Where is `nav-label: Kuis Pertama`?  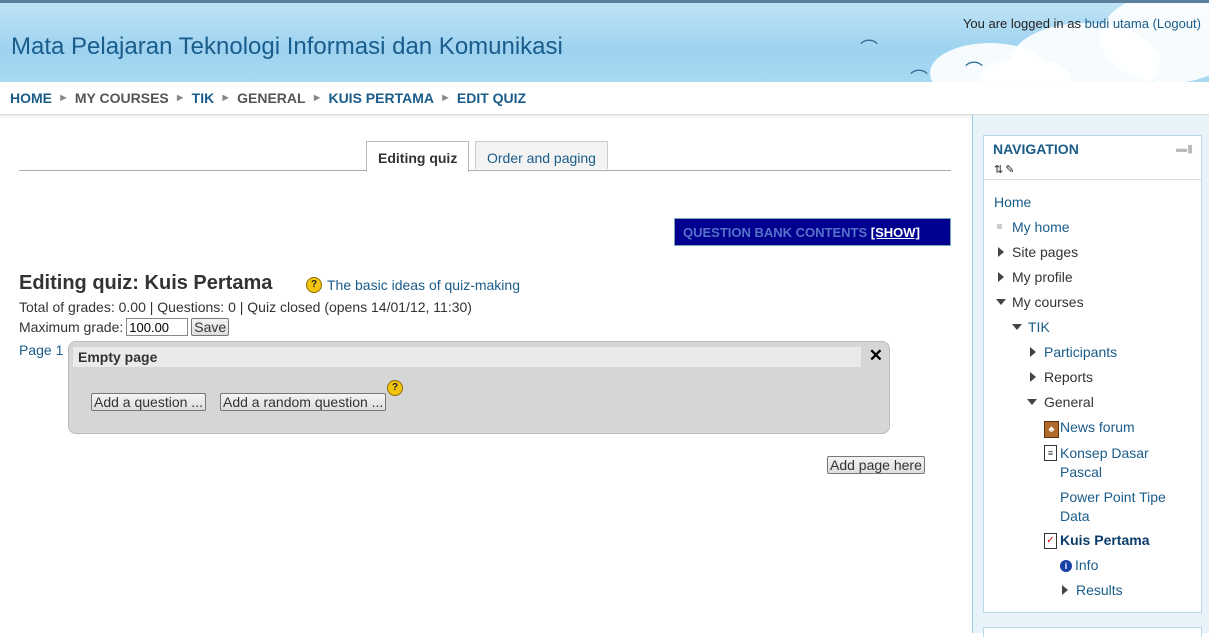 nav-label: Kuis Pertama is located at coordinates (1104, 540).